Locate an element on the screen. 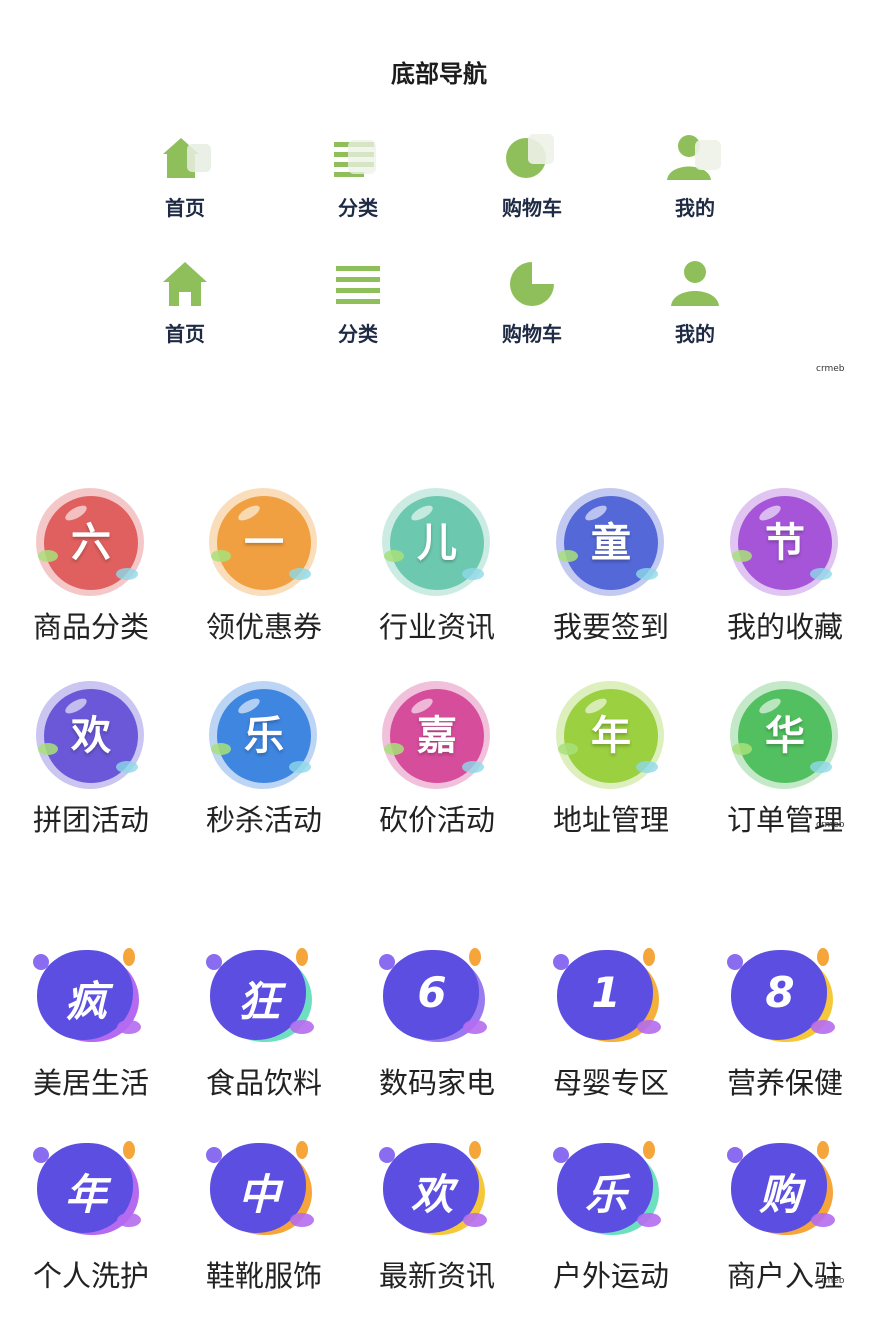 This screenshot has width=878, height=1330. grid-item-label: 订单管理 is located at coordinates (784, 820).